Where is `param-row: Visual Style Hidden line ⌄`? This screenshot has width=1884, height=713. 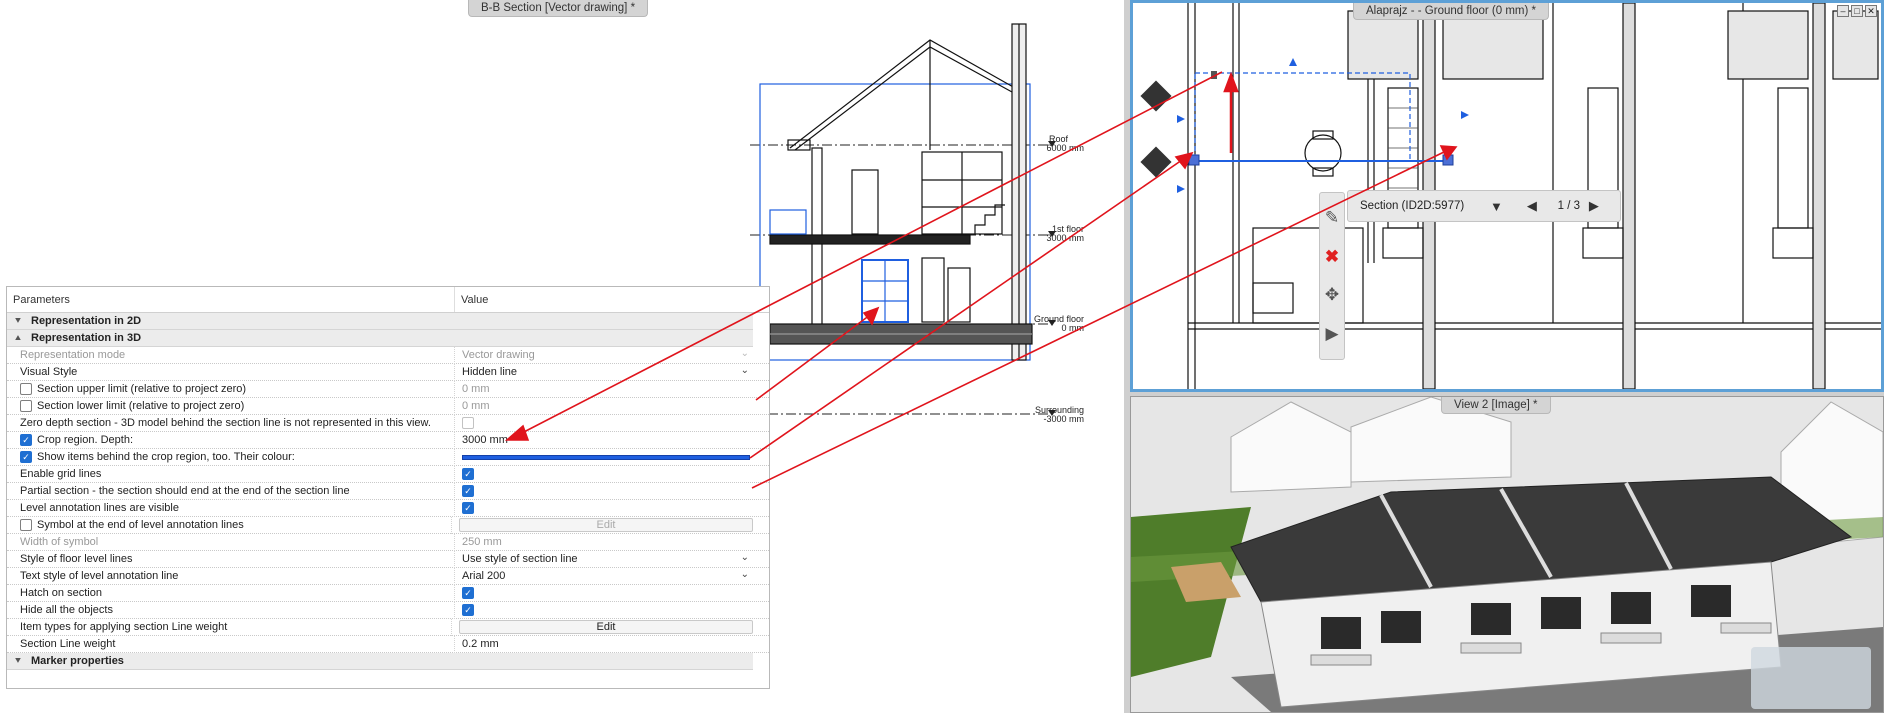 param-row: Visual Style Hidden line ⌄ is located at coordinates (388, 372).